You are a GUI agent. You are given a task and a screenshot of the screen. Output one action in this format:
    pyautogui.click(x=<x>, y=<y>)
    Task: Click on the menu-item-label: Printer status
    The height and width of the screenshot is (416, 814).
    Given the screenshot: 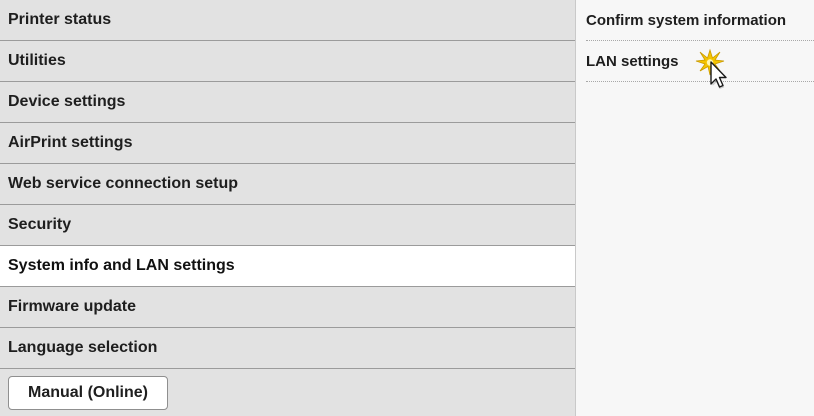 What is the action you would take?
    pyautogui.click(x=60, y=19)
    